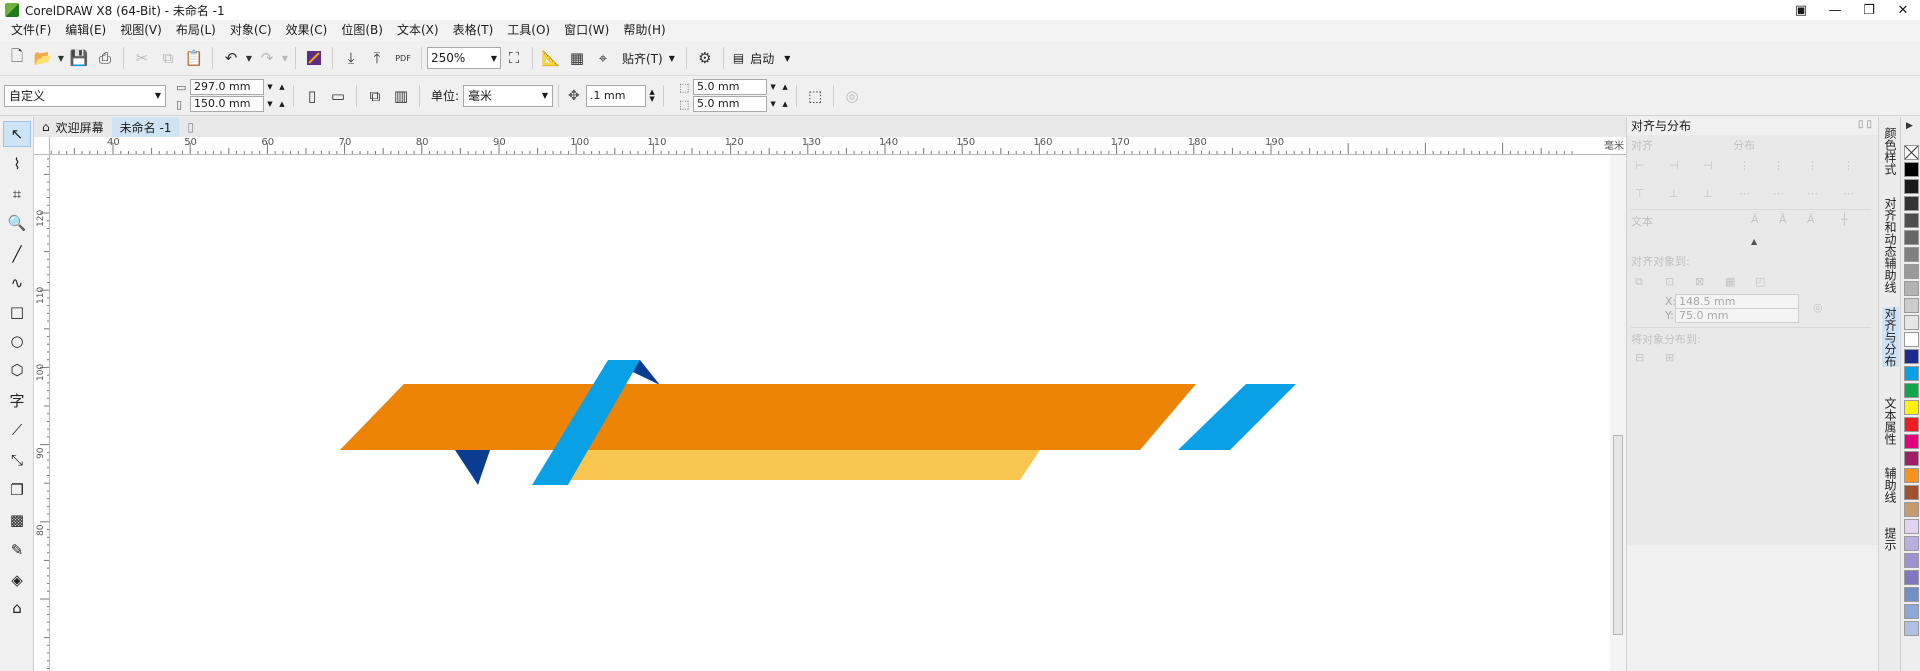  What do you see at coordinates (145, 127) in the screenshot?
I see `tab-document: 未命名 -1` at bounding box center [145, 127].